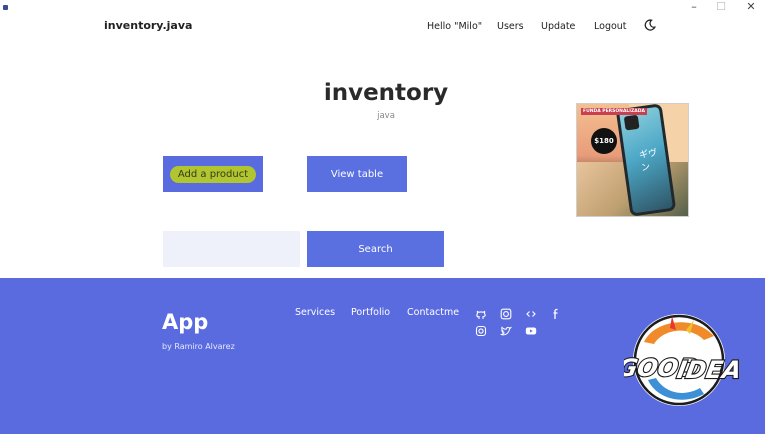 Image resolution: width=765 pixels, height=434 pixels. Describe the element at coordinates (650, 25) in the screenshot. I see `moon-icon` at that location.